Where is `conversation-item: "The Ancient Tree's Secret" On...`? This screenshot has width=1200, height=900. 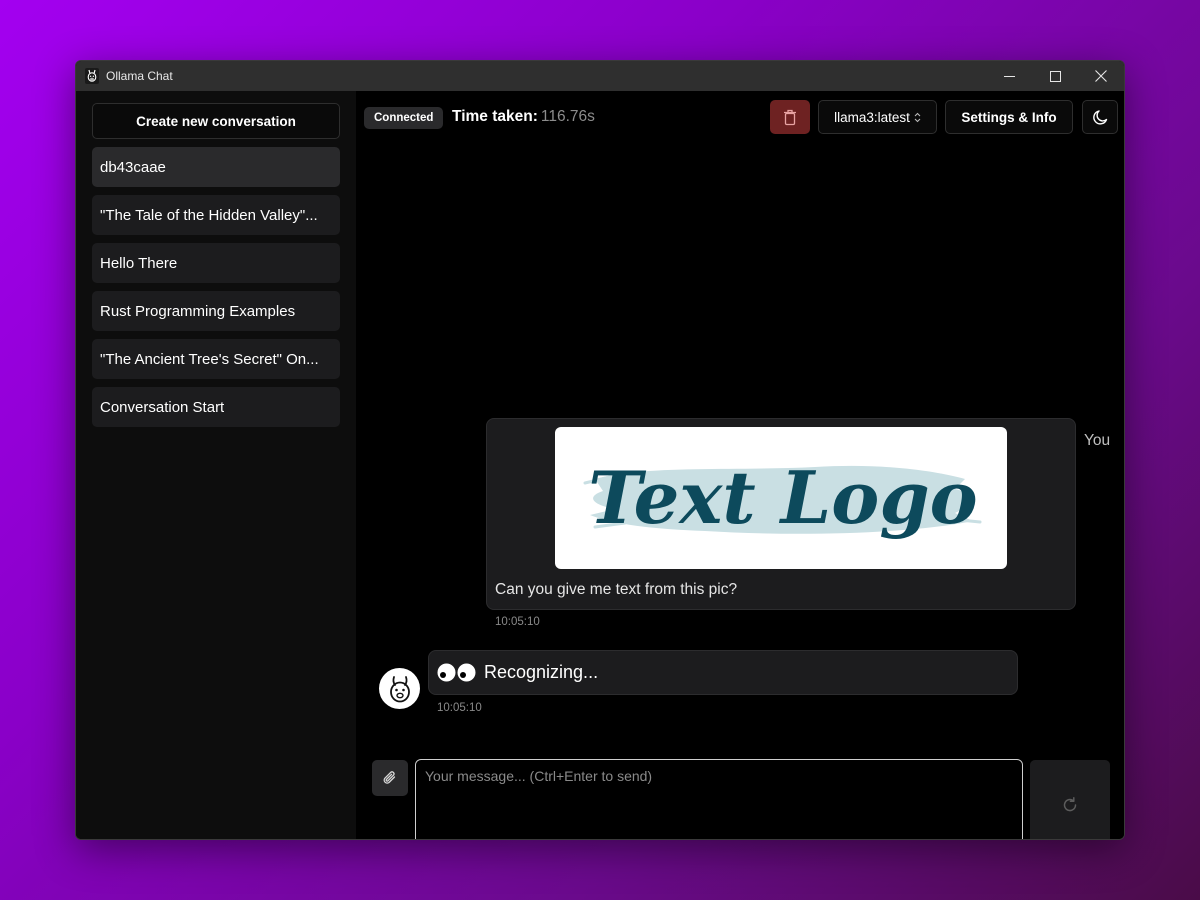
conversation-item: "The Ancient Tree's Secret" On... is located at coordinates (216, 359).